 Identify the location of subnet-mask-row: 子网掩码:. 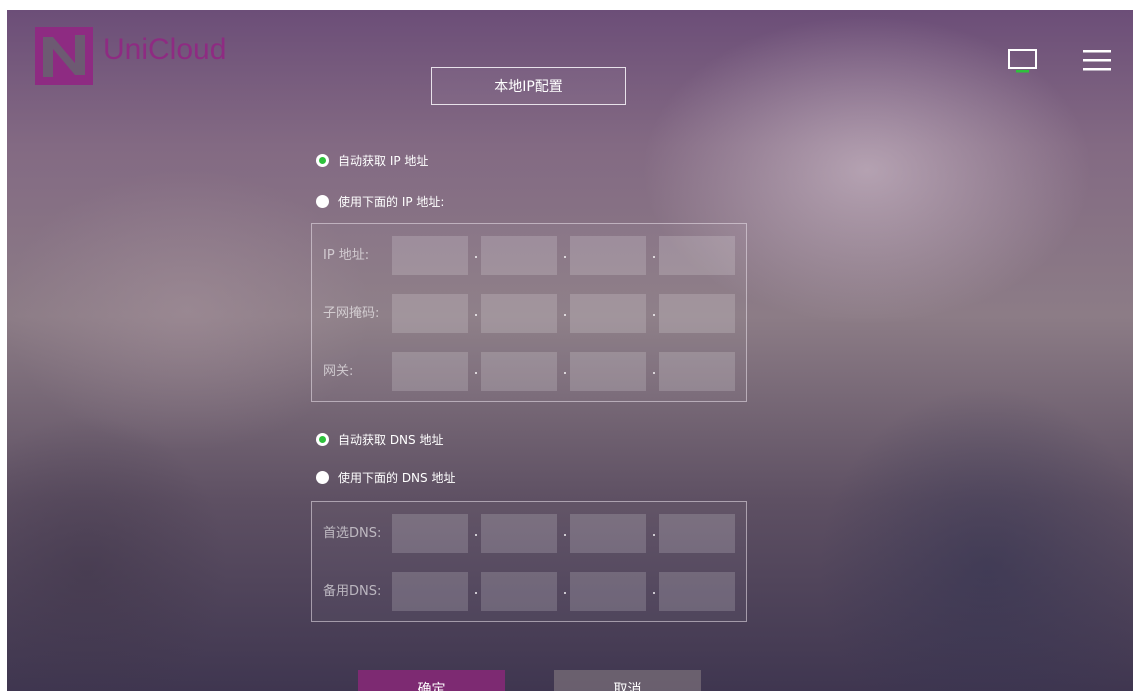
(530, 313).